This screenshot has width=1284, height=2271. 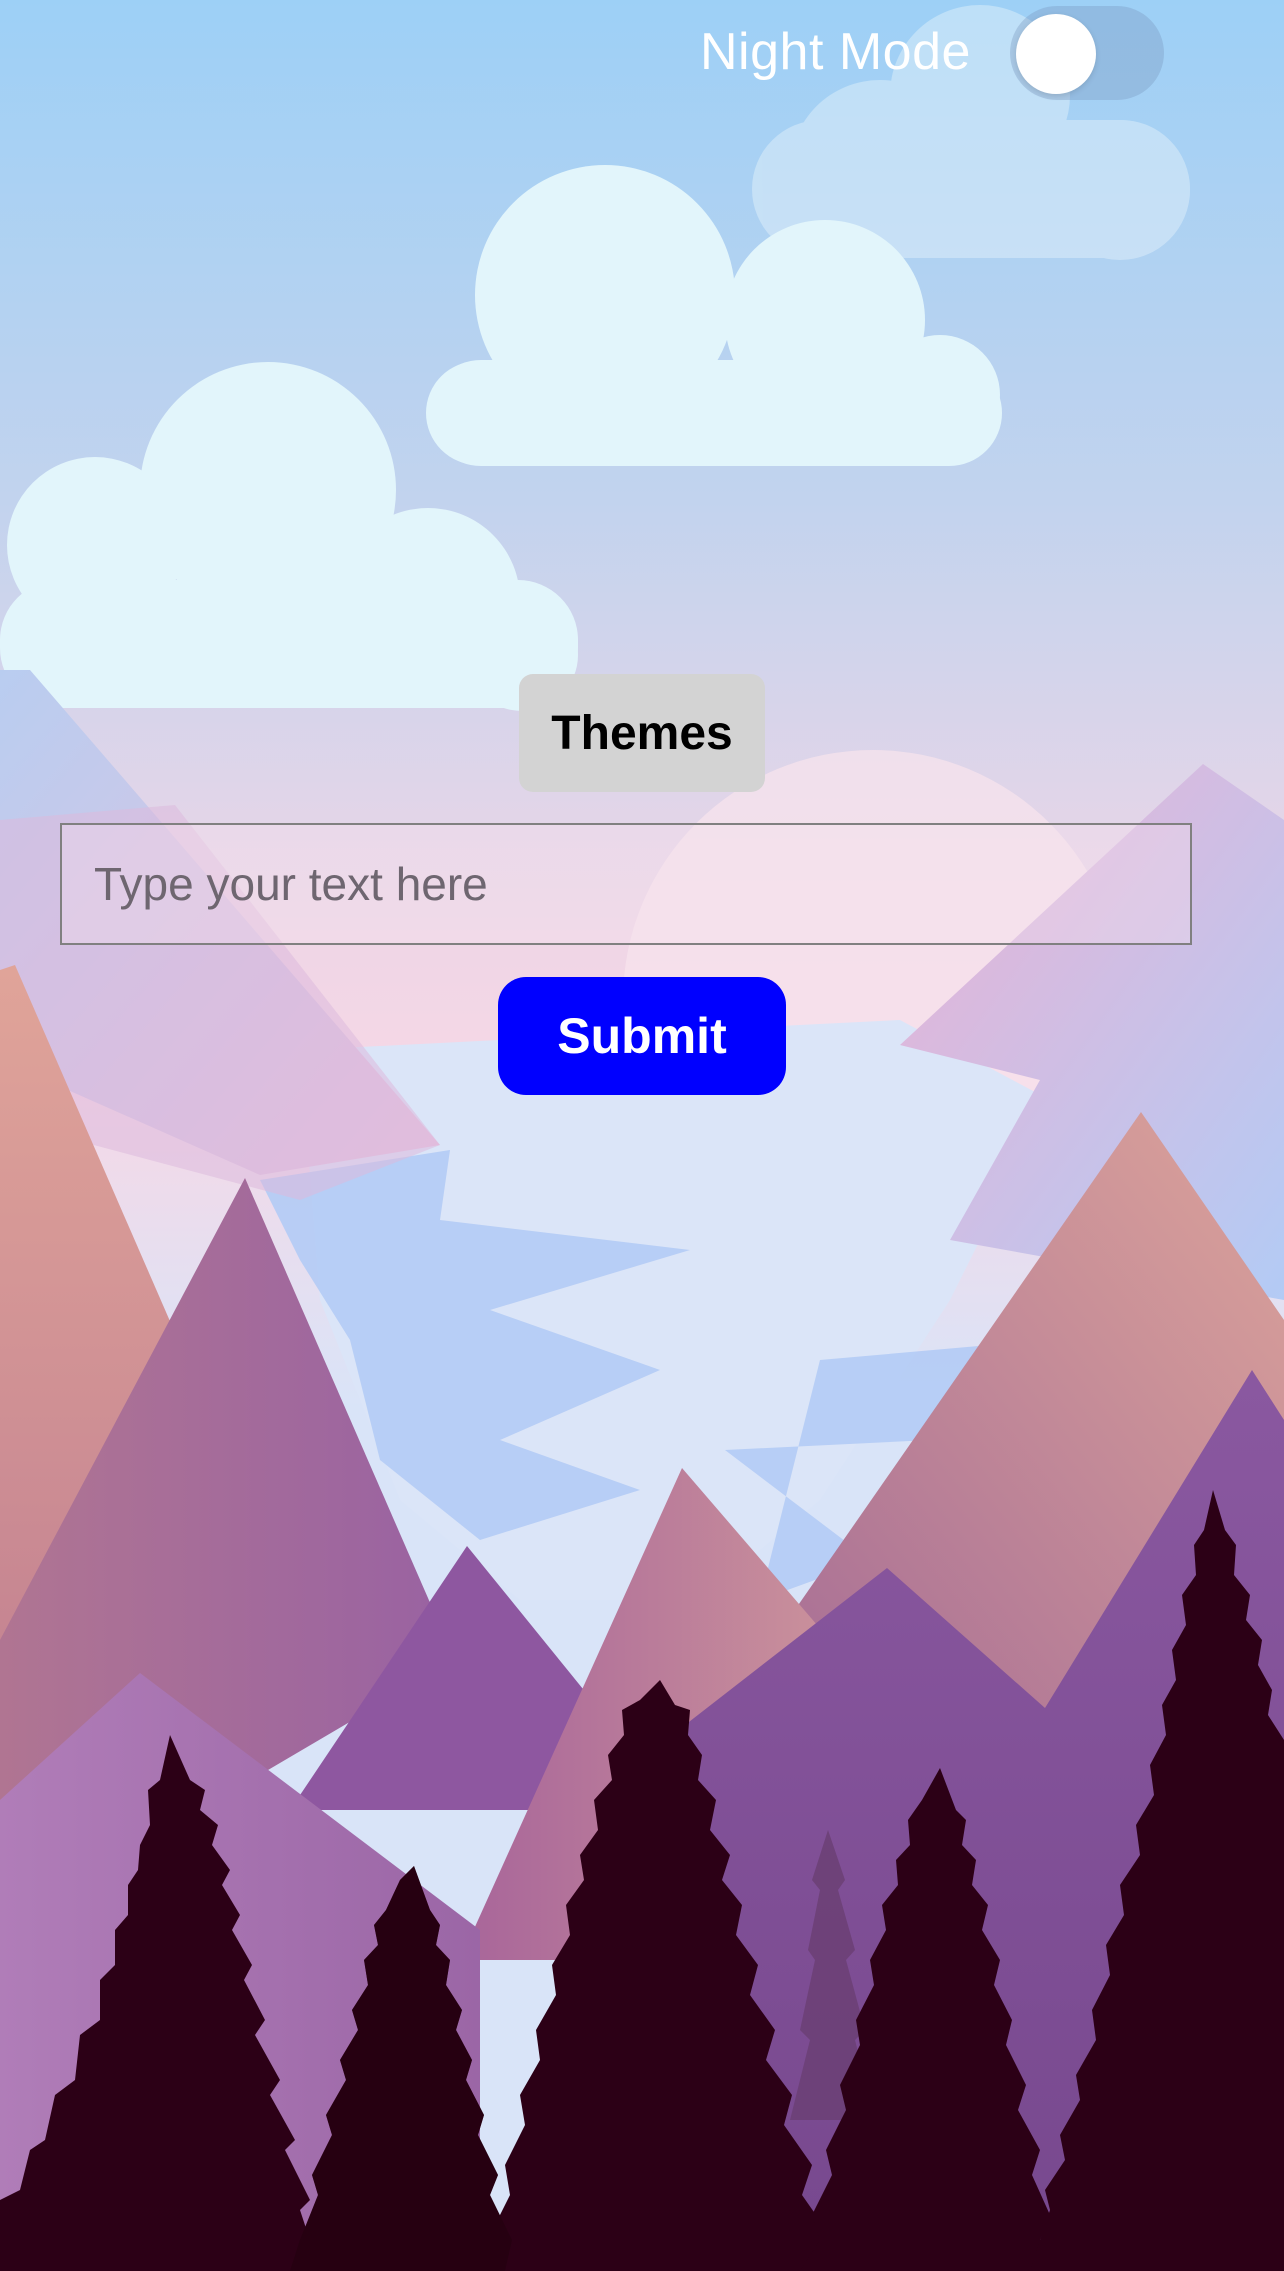 What do you see at coordinates (626, 884) in the screenshot?
I see `text-input` at bounding box center [626, 884].